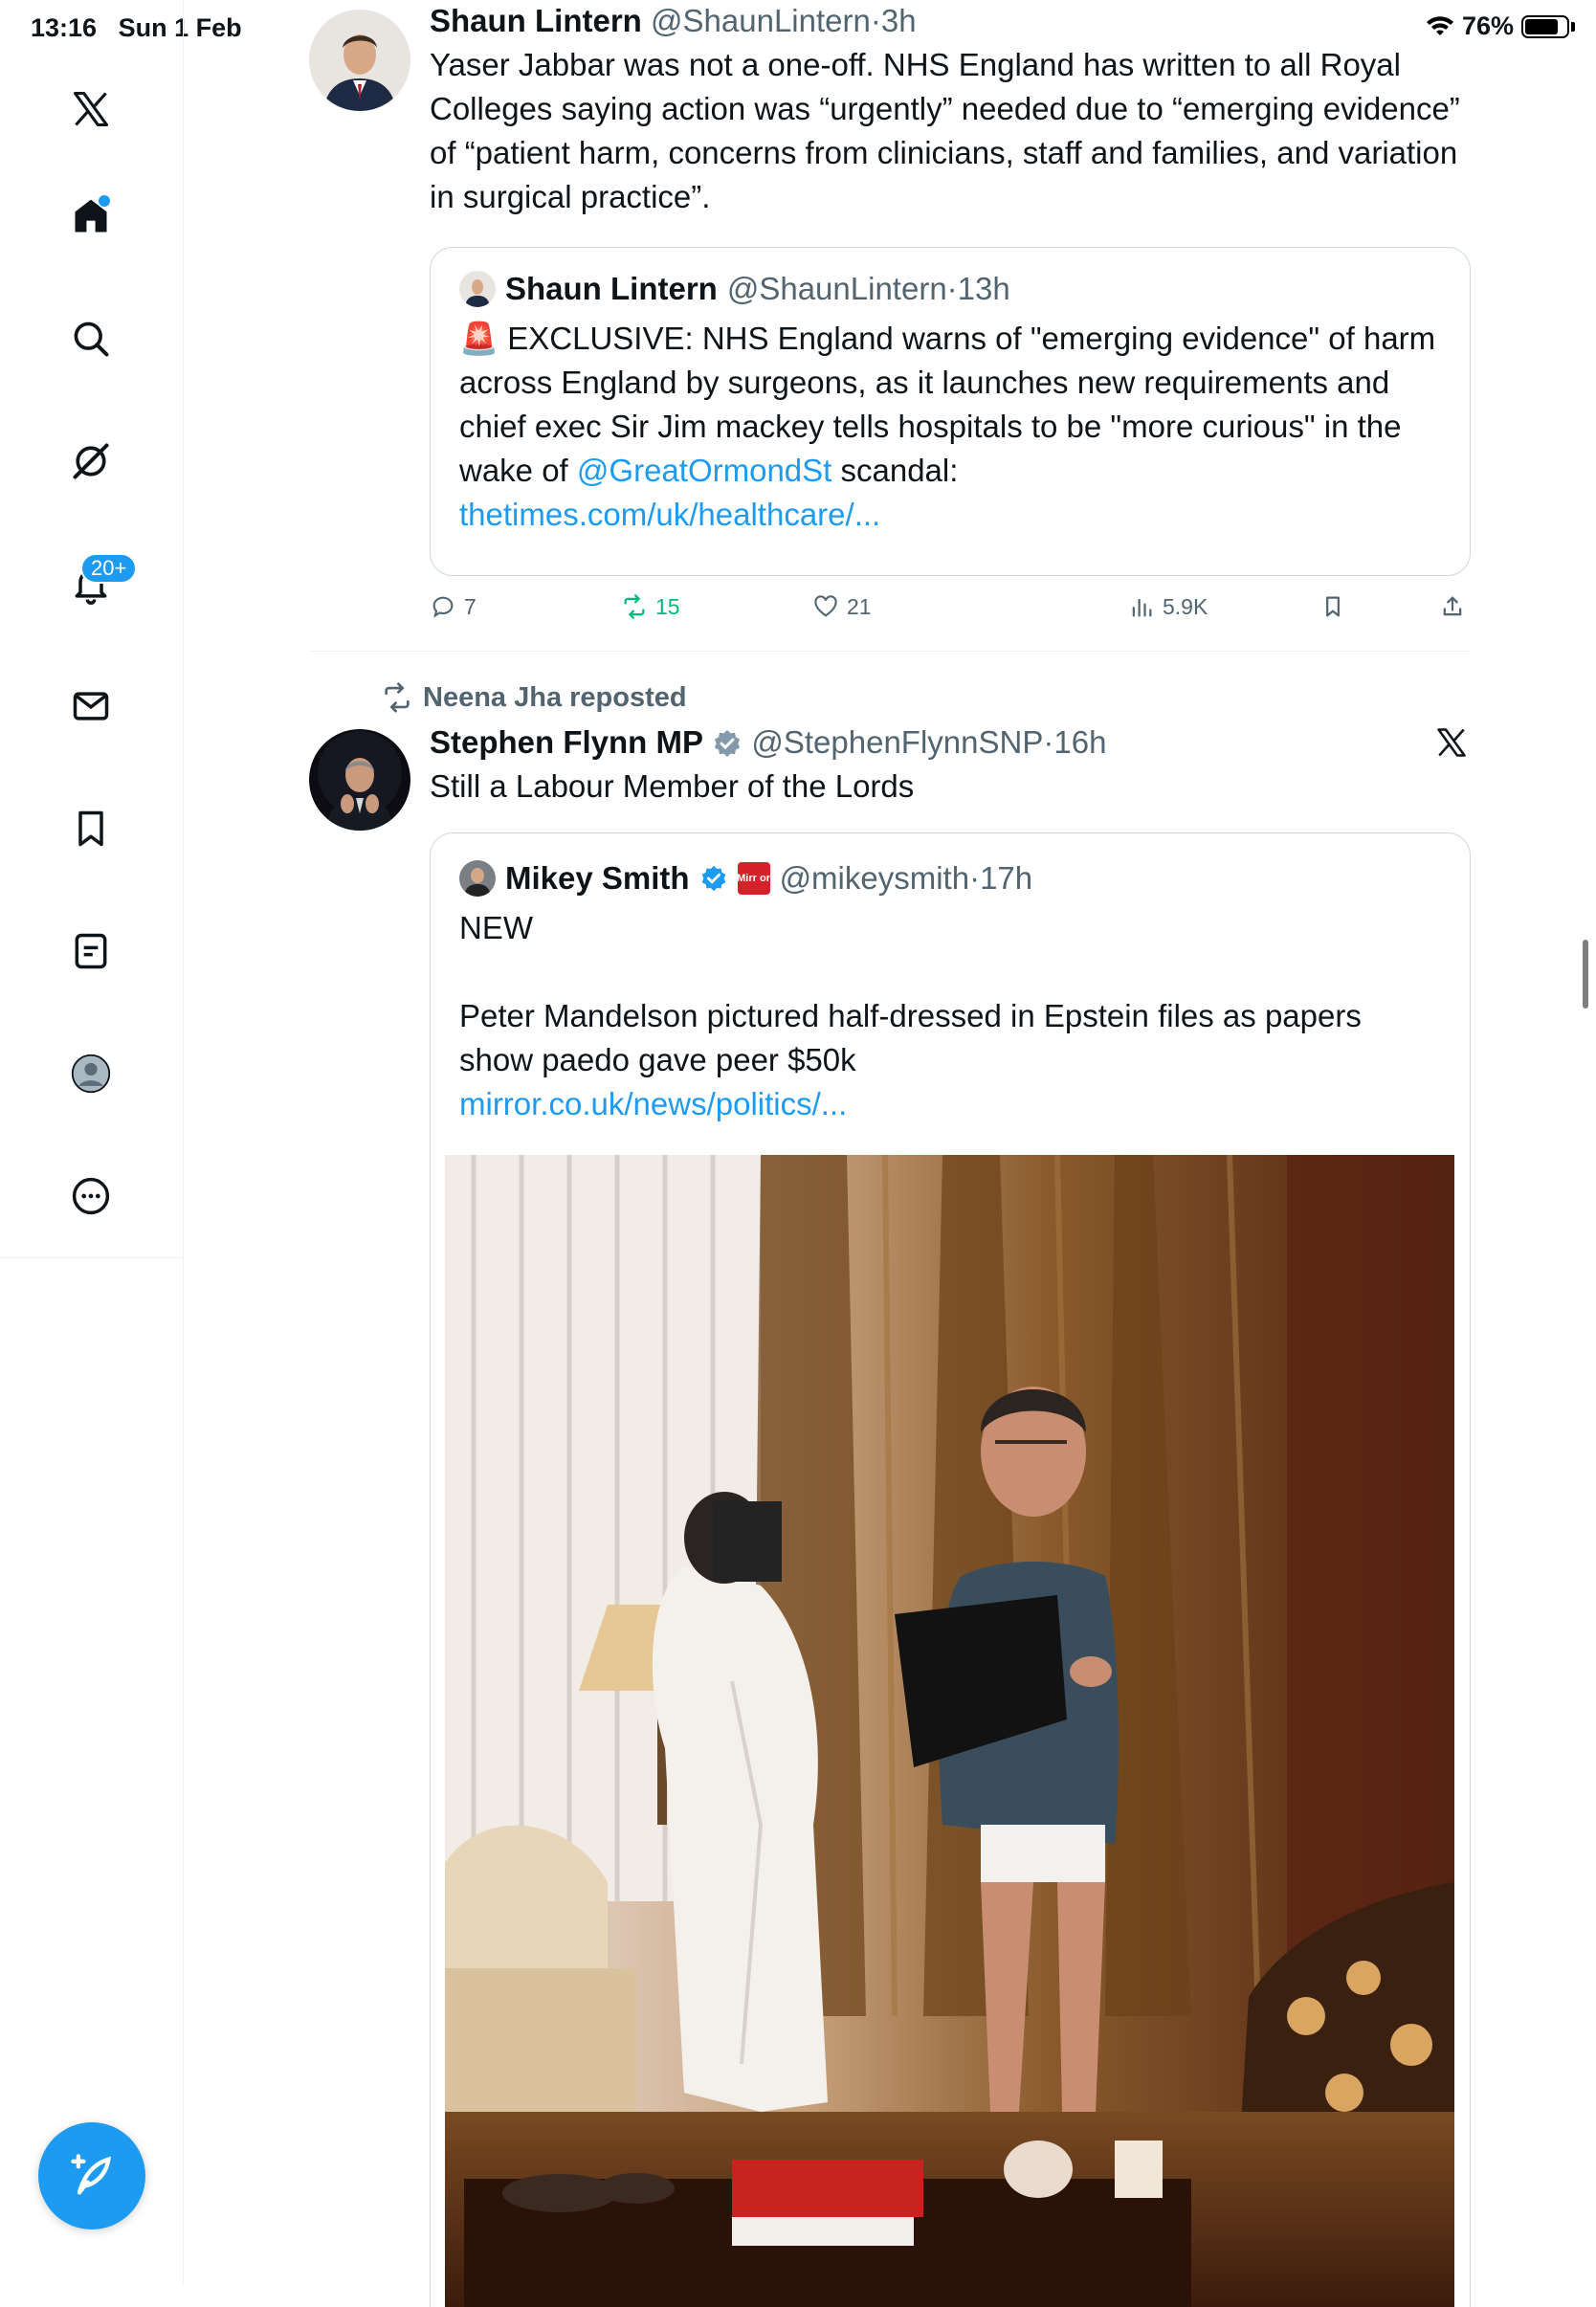 Image resolution: width=1596 pixels, height=2307 pixels. Describe the element at coordinates (1006, 878) in the screenshot. I see `quoted-tweet-time: 17h` at that location.